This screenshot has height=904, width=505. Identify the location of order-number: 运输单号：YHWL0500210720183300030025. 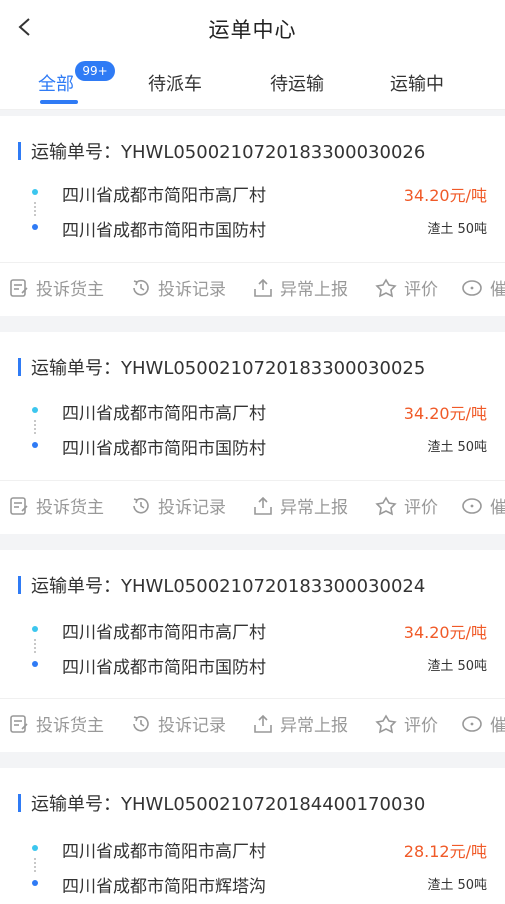
(228, 368).